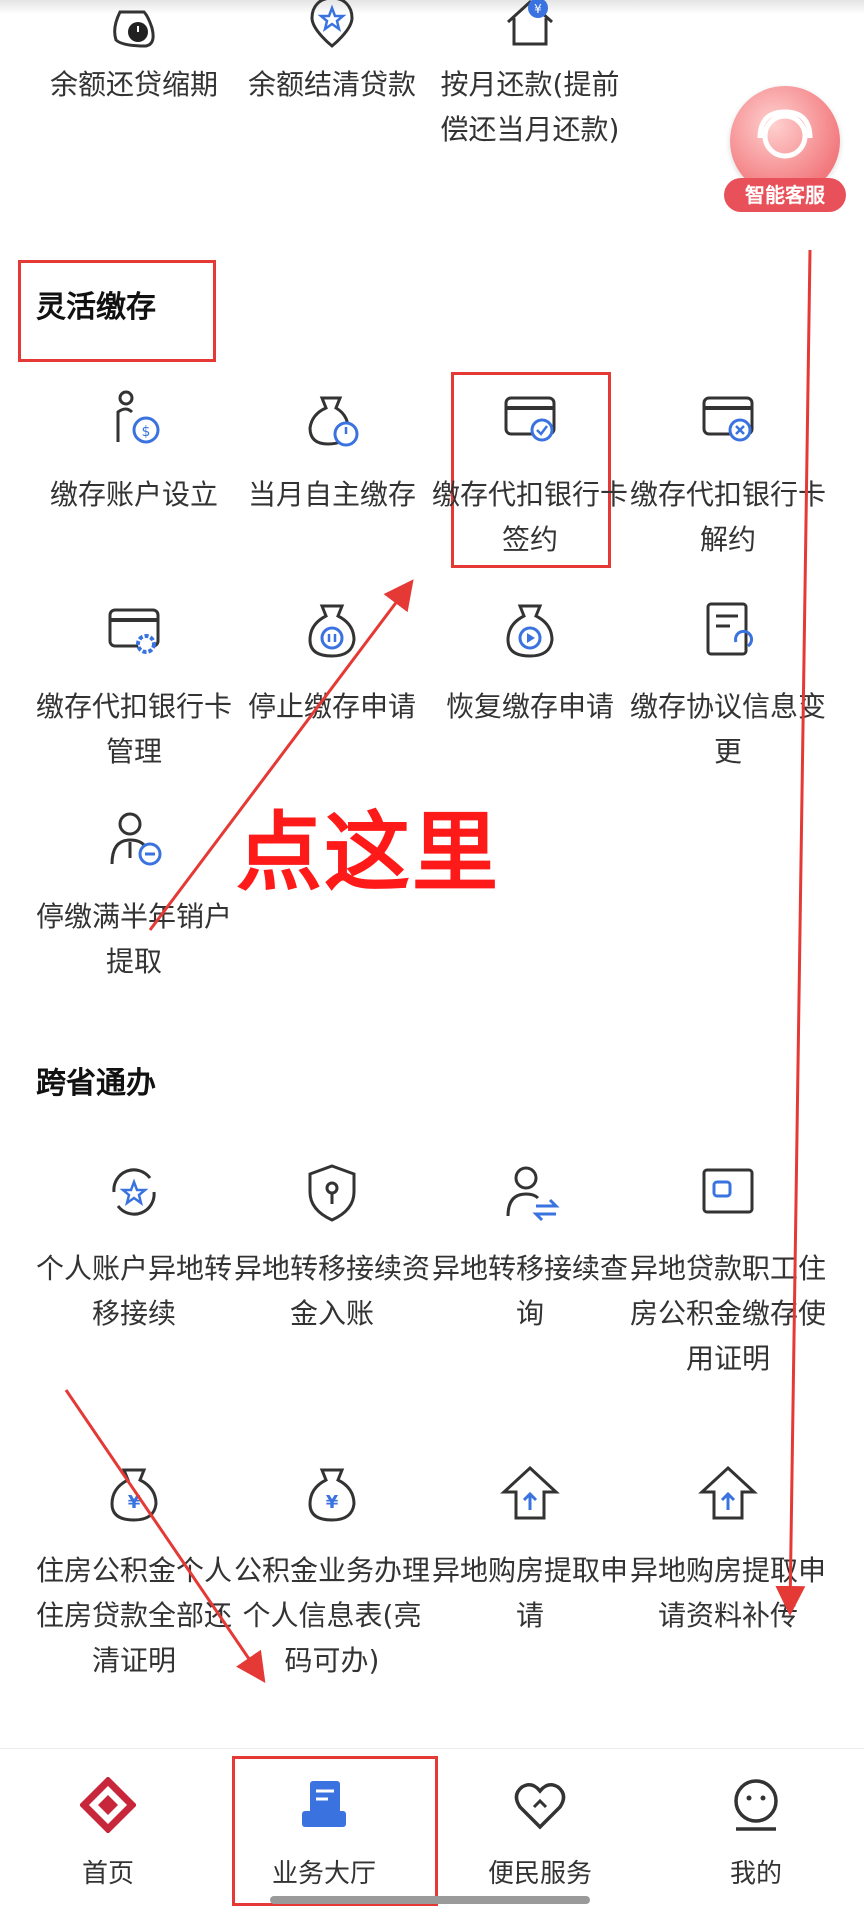  I want to click on service-label: 异地贷款职工住房公积金缴存使用证明, so click(728, 1313).